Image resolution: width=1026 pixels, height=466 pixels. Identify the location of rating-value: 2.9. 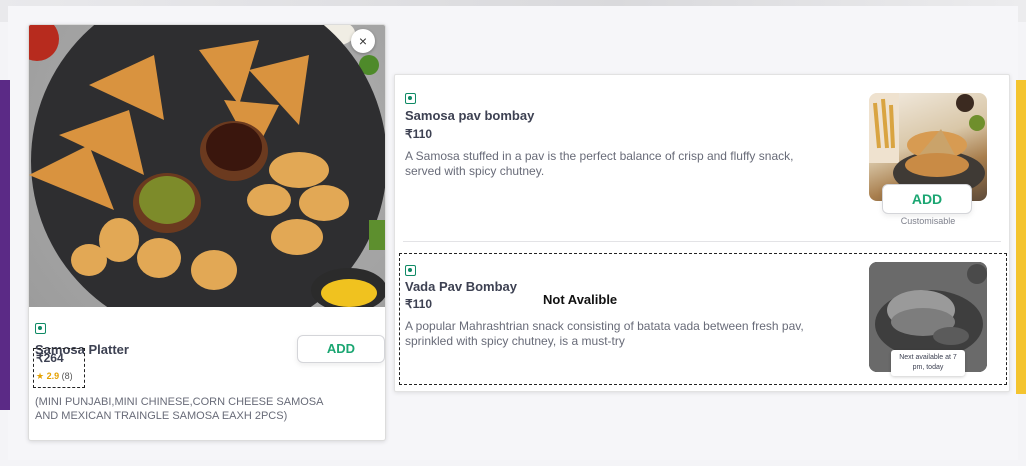
(53, 376).